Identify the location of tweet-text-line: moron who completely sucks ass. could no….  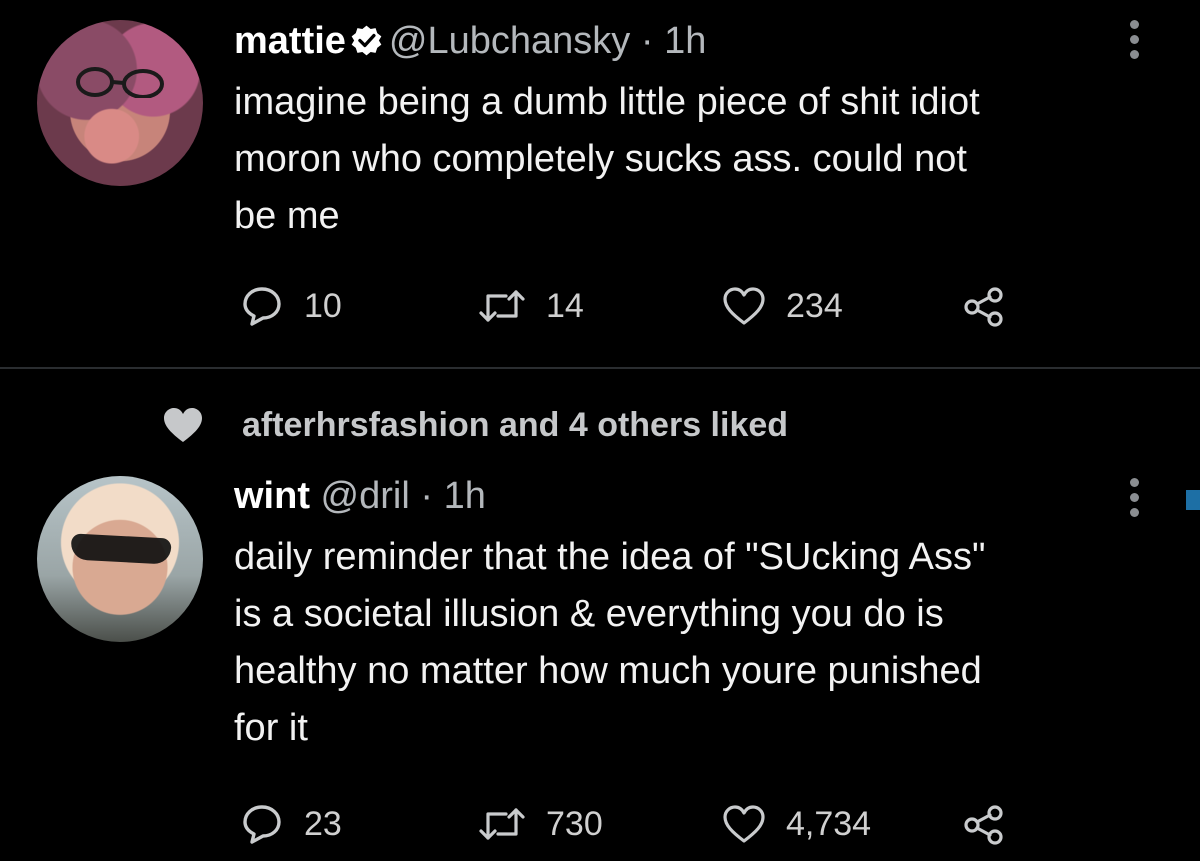
(600, 159).